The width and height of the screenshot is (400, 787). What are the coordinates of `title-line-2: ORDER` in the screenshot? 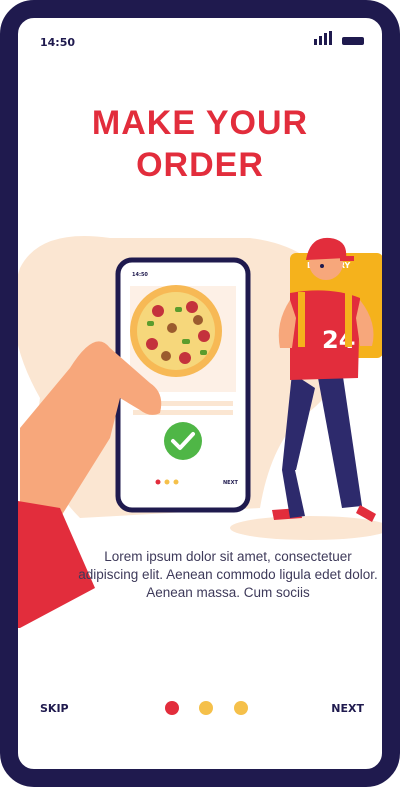 It's located at (200, 165).